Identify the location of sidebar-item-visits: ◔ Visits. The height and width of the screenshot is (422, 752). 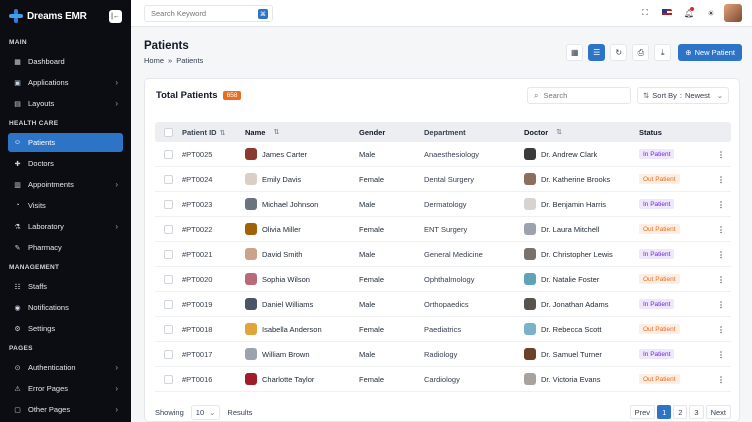
(65, 205).